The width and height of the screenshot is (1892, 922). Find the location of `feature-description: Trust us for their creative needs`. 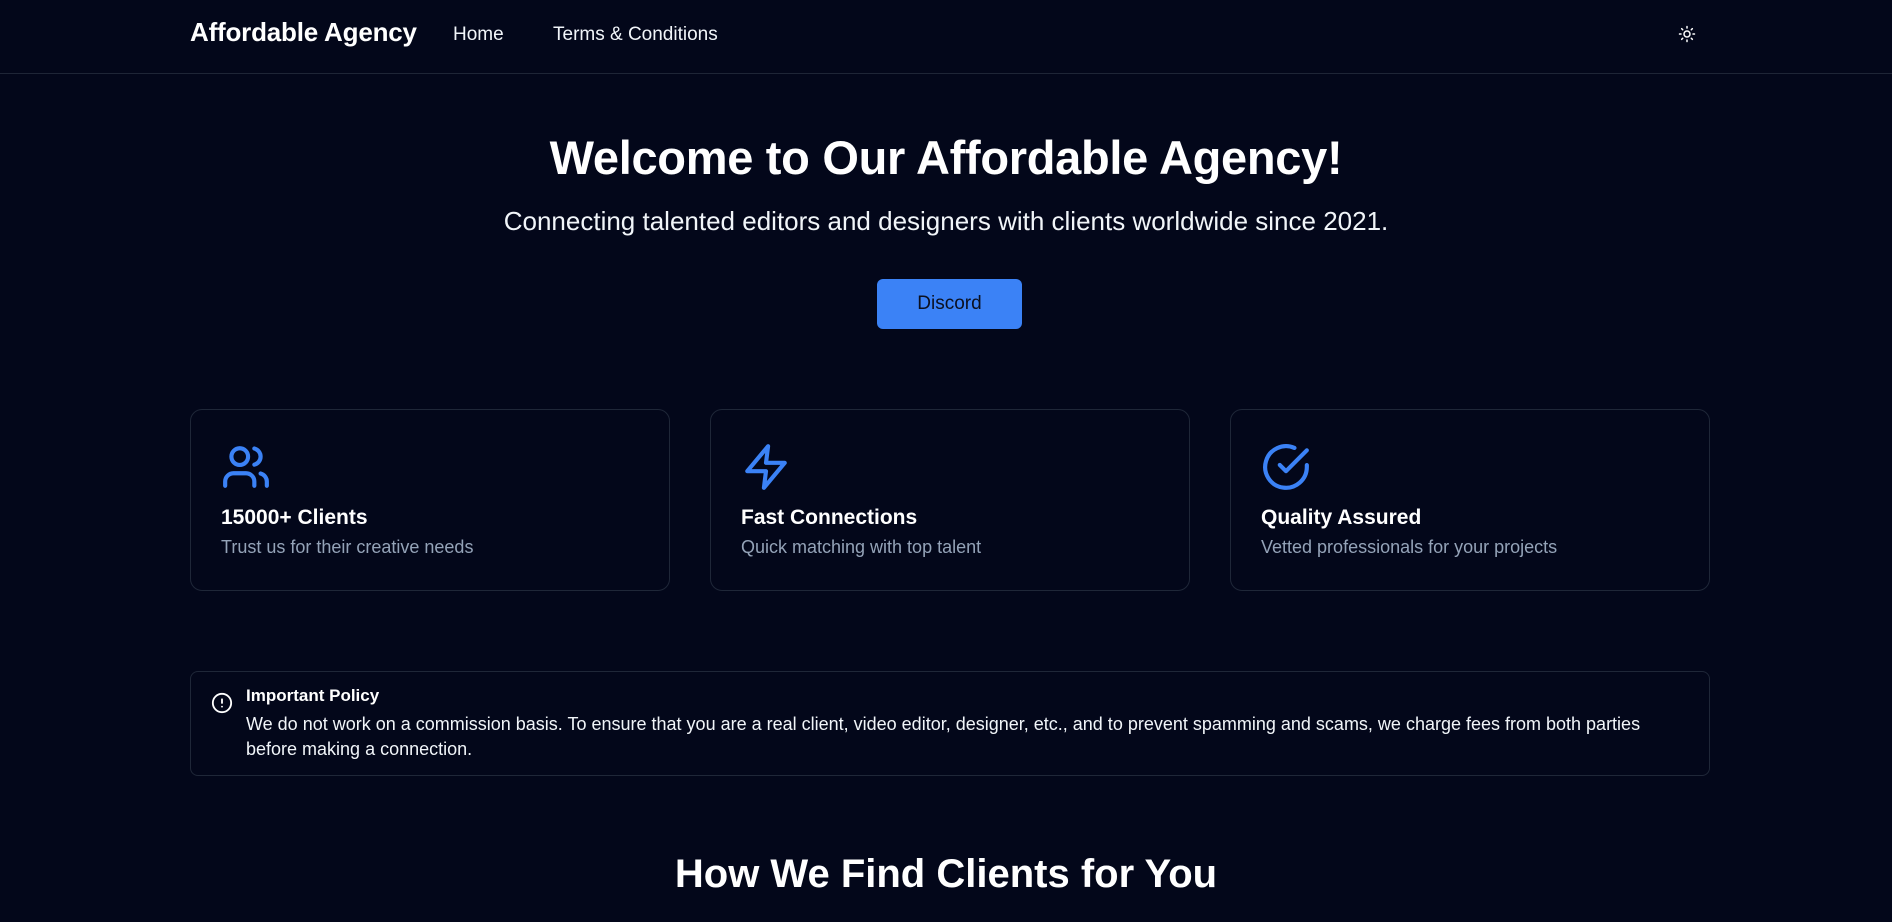

feature-description: Trust us for their creative needs is located at coordinates (347, 547).